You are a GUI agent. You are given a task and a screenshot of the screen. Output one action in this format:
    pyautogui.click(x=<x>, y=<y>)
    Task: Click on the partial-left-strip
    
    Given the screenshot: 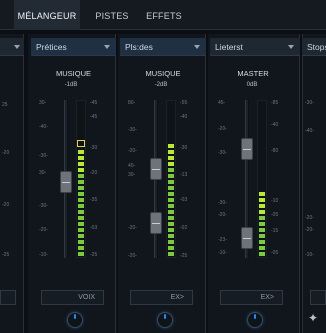 What is the action you would take?
    pyautogui.click(x=12, y=183)
    